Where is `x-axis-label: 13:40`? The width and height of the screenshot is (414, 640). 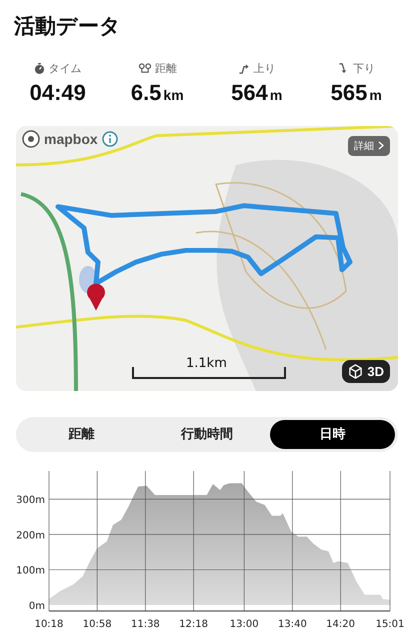
x-axis-label: 13:40 is located at coordinates (292, 624).